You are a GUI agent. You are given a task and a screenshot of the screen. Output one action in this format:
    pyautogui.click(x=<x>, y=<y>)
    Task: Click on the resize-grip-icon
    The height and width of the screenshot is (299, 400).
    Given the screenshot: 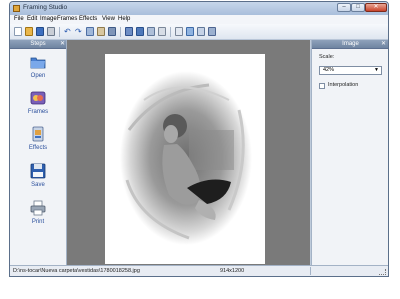 What is the action you would take?
    pyautogui.click(x=382, y=272)
    